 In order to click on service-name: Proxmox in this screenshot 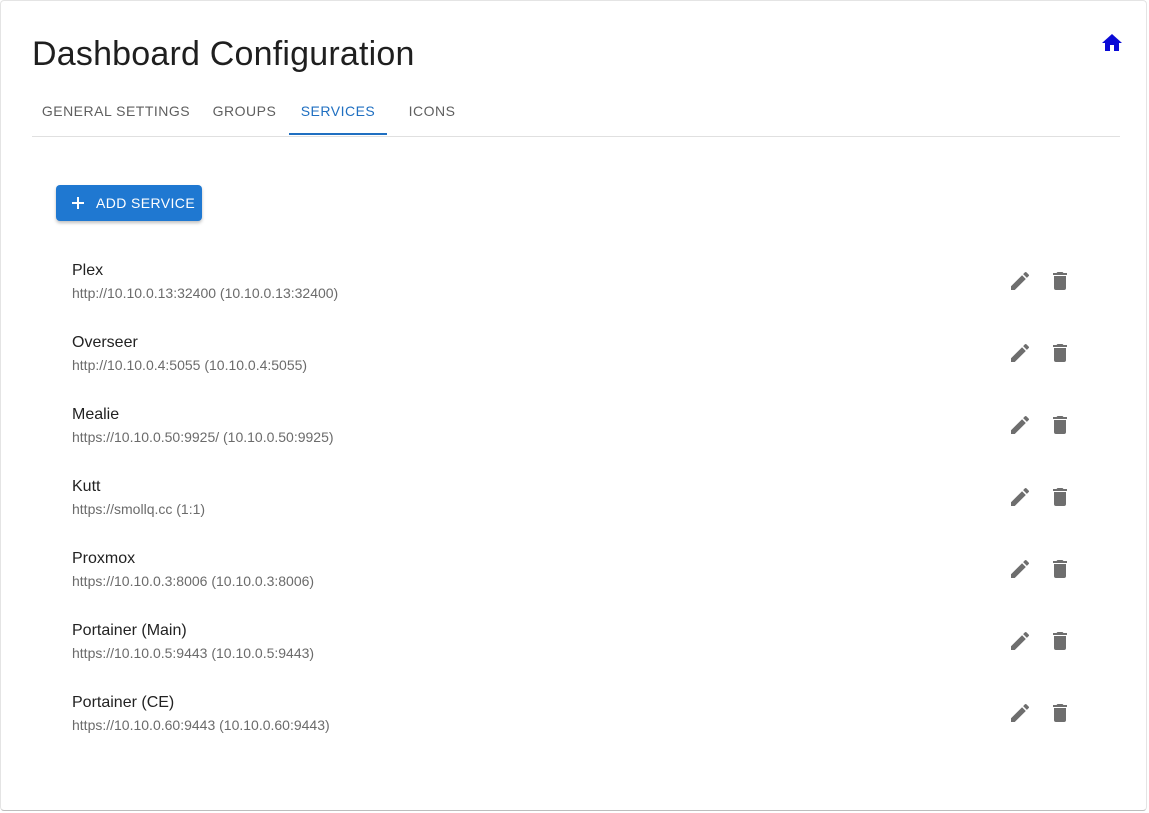, I will do `click(104, 558)`.